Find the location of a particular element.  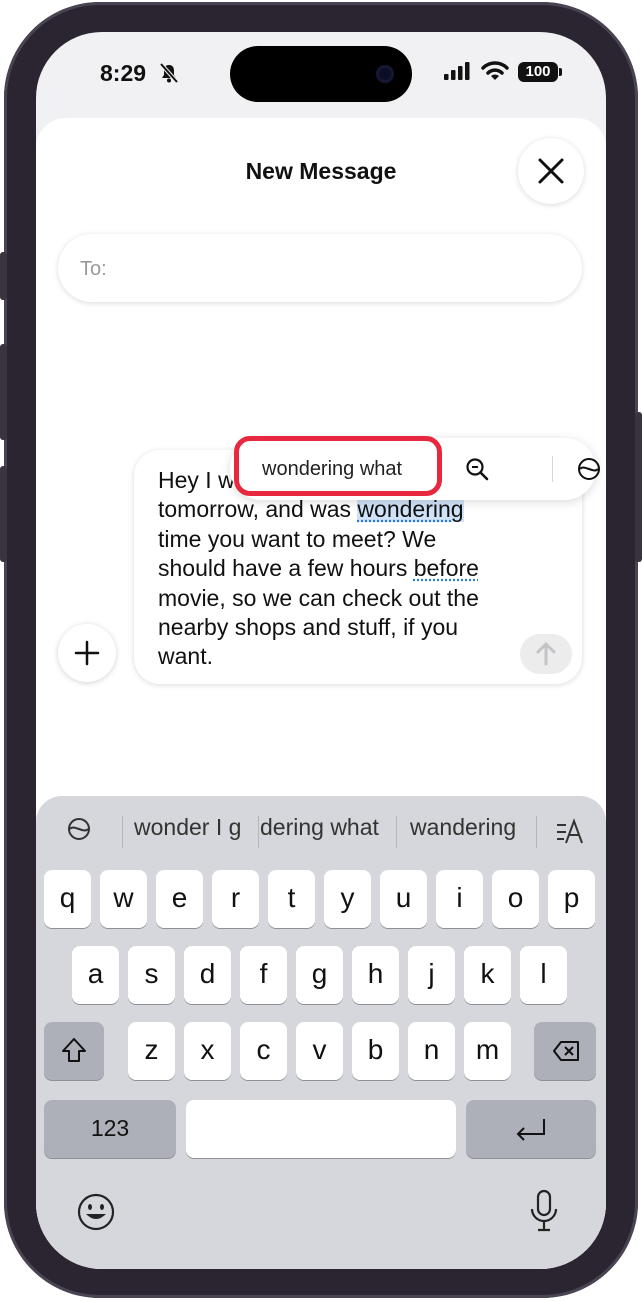

key-o: o is located at coordinates (515, 899).